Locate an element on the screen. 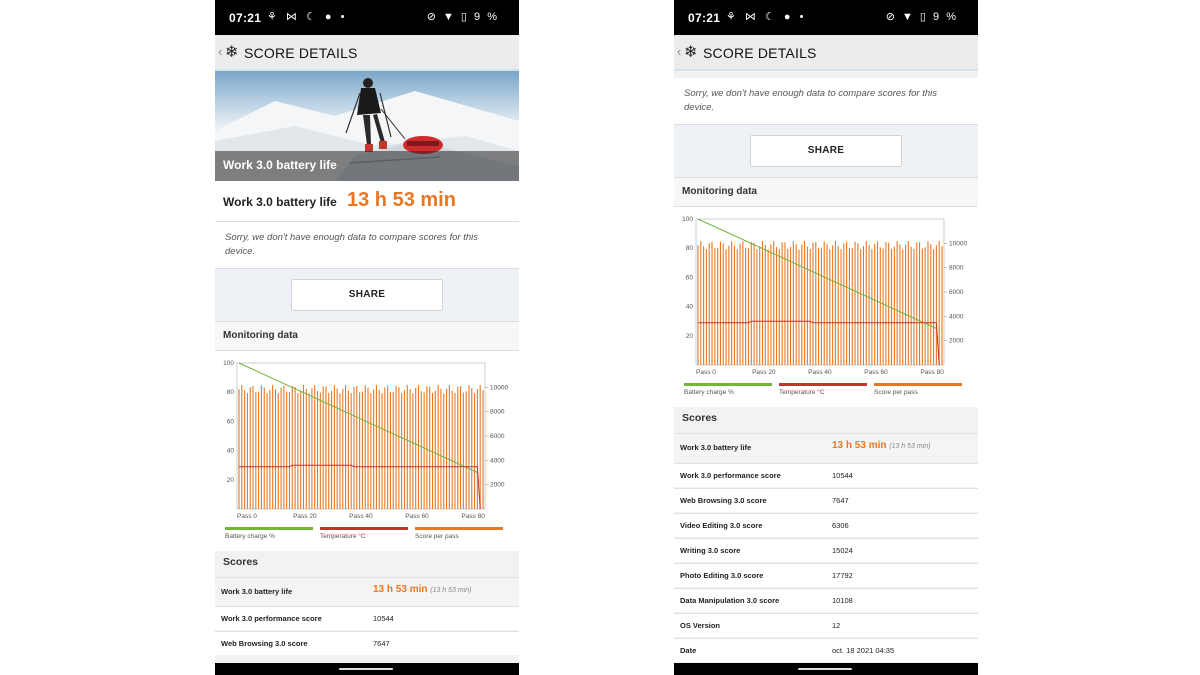 The width and height of the screenshot is (1200, 675). right-axis-tick-label: 8000 is located at coordinates (956, 268).